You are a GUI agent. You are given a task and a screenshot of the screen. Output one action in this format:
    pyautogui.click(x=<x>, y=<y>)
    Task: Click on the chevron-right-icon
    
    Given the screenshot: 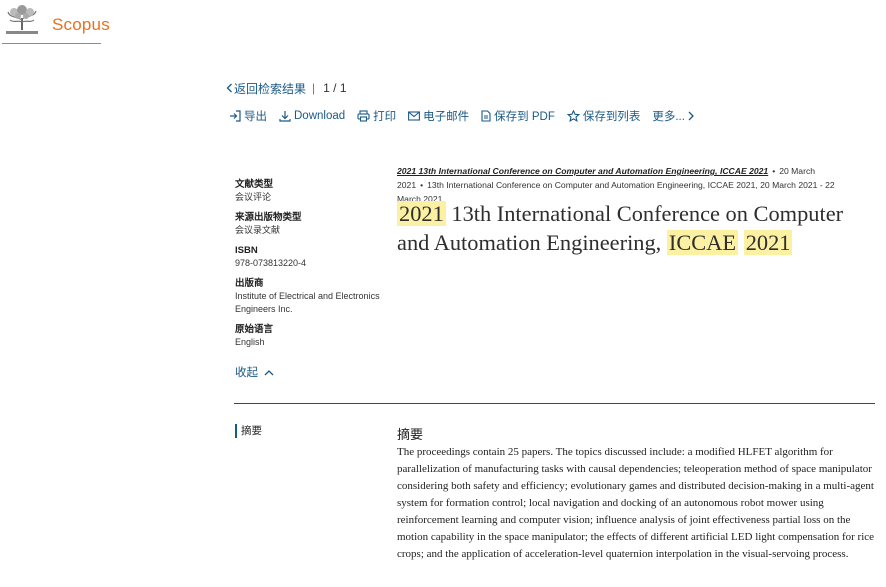 What is the action you would take?
    pyautogui.click(x=691, y=116)
    